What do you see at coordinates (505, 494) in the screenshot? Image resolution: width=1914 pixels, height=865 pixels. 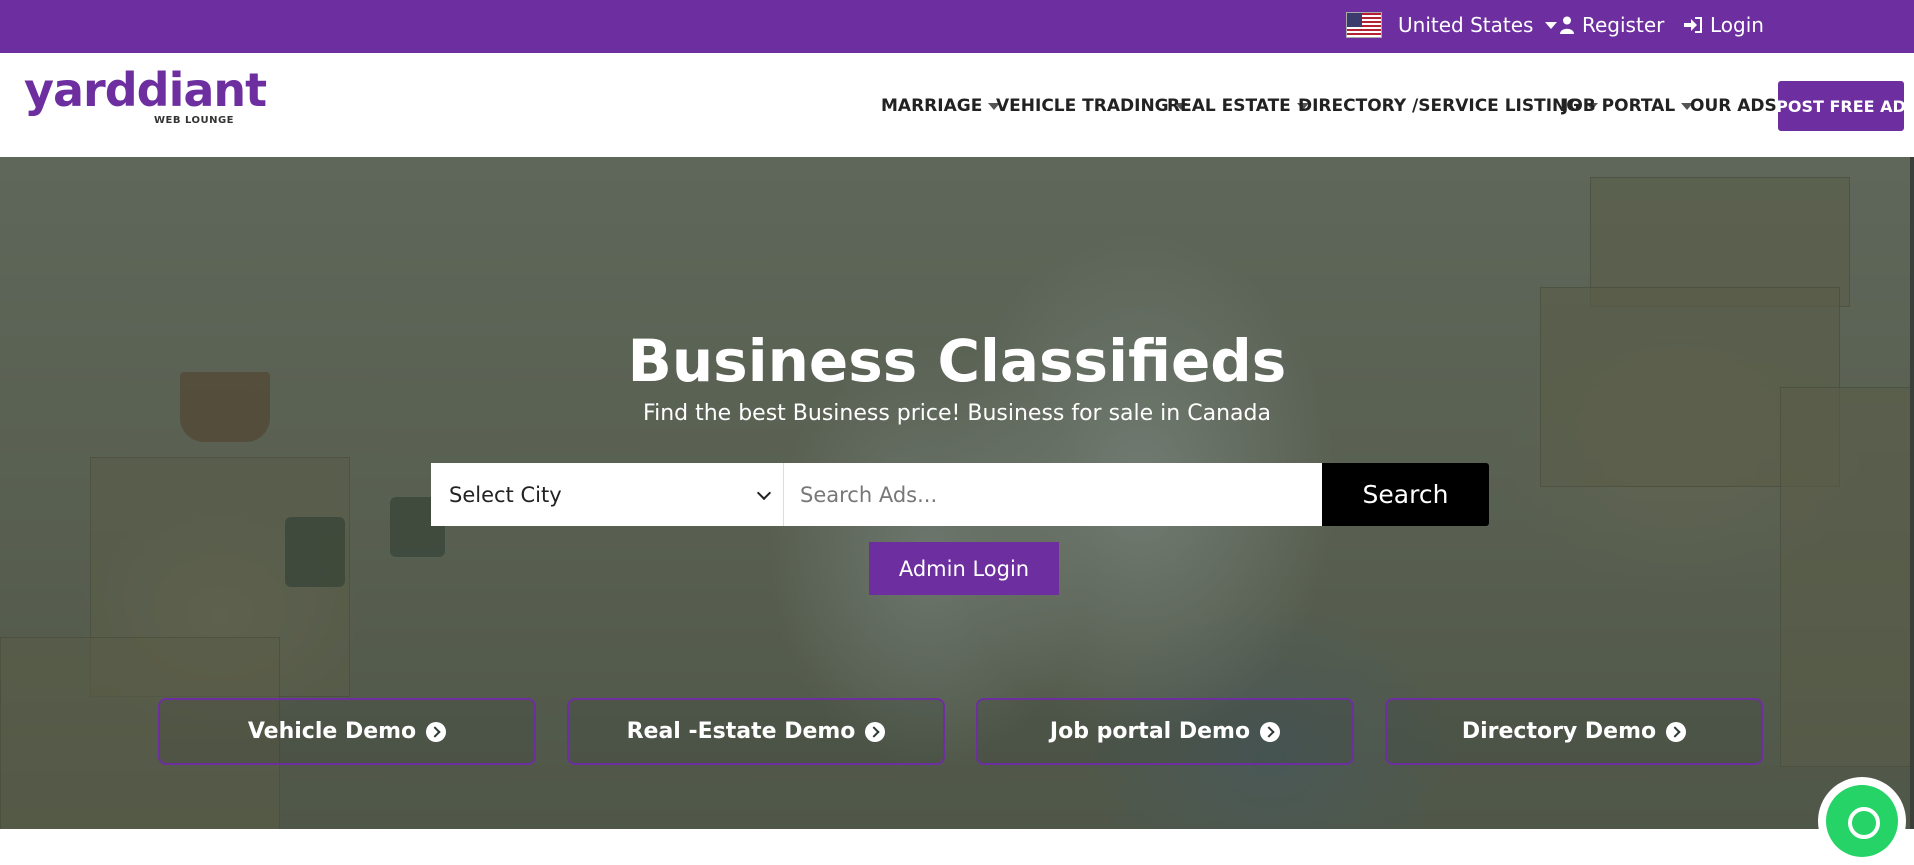 I see `city-select-value: Select City` at bounding box center [505, 494].